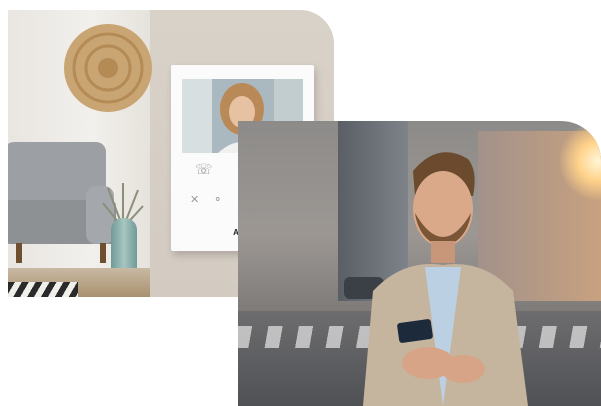  Describe the element at coordinates (108, 68) in the screenshot. I see `woven-wall-decor` at that location.